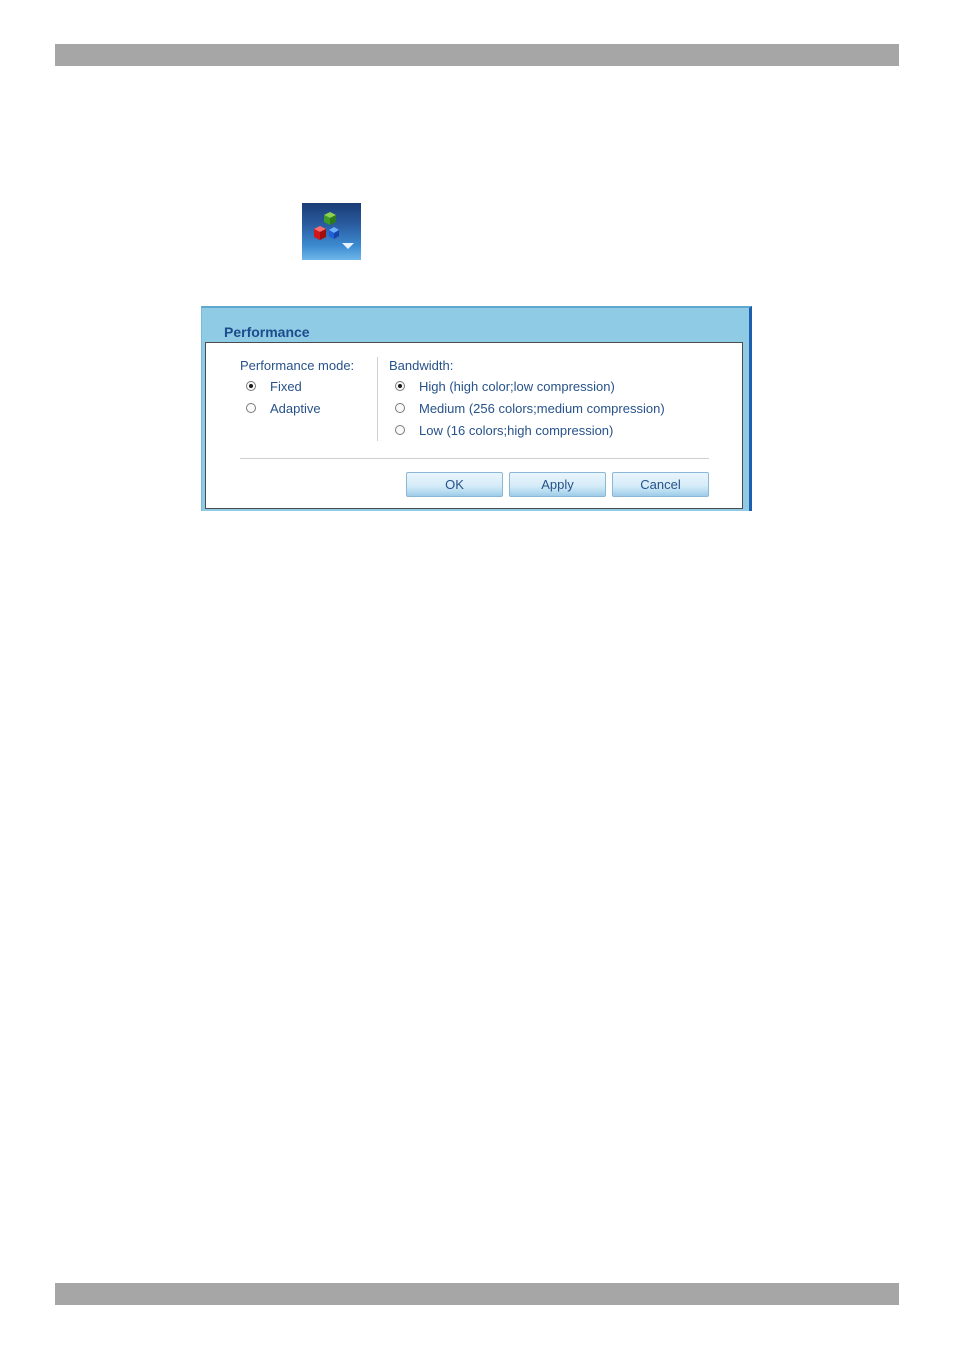 The image size is (954, 1351). What do you see at coordinates (400, 430) in the screenshot?
I see `radio-bandwidth-low-indicator` at bounding box center [400, 430].